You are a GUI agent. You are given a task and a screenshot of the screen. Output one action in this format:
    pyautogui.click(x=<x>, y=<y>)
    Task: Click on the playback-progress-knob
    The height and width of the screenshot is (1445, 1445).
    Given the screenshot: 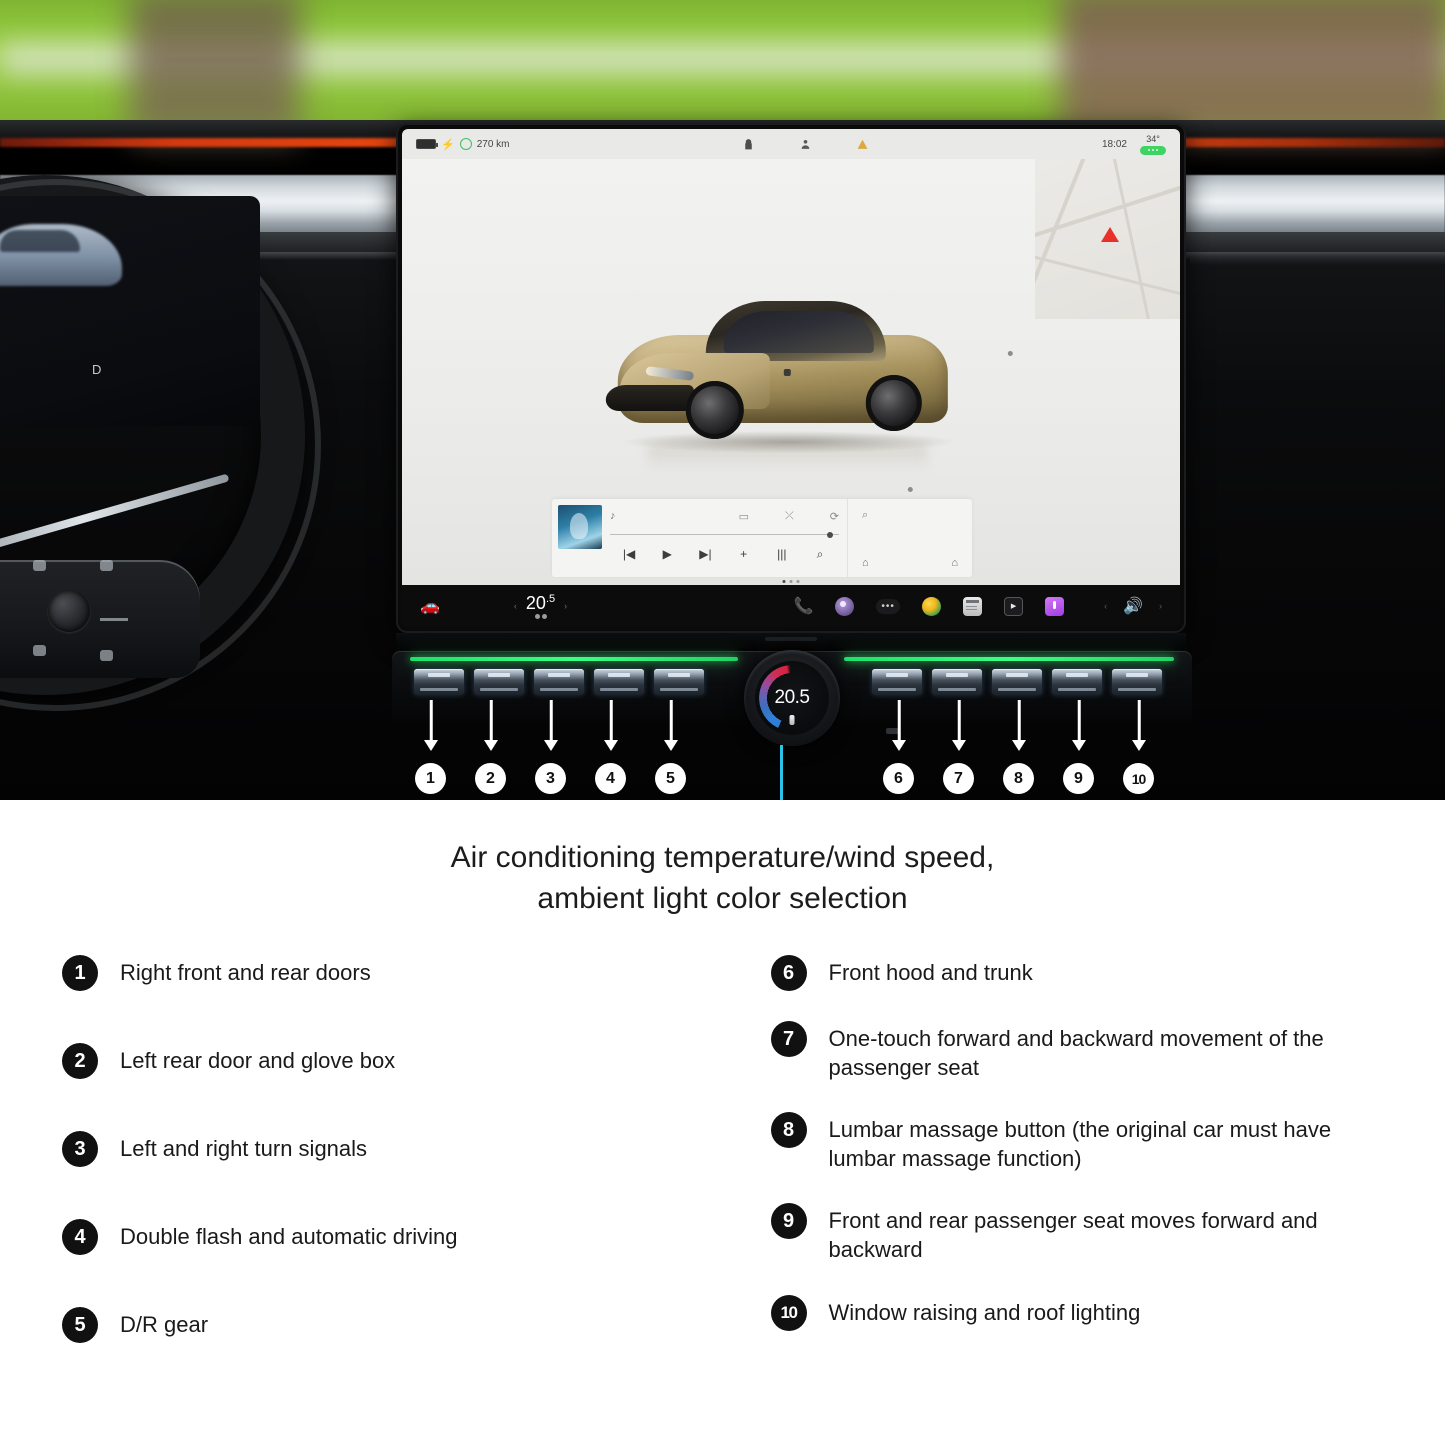 What is the action you would take?
    pyautogui.click(x=830, y=534)
    